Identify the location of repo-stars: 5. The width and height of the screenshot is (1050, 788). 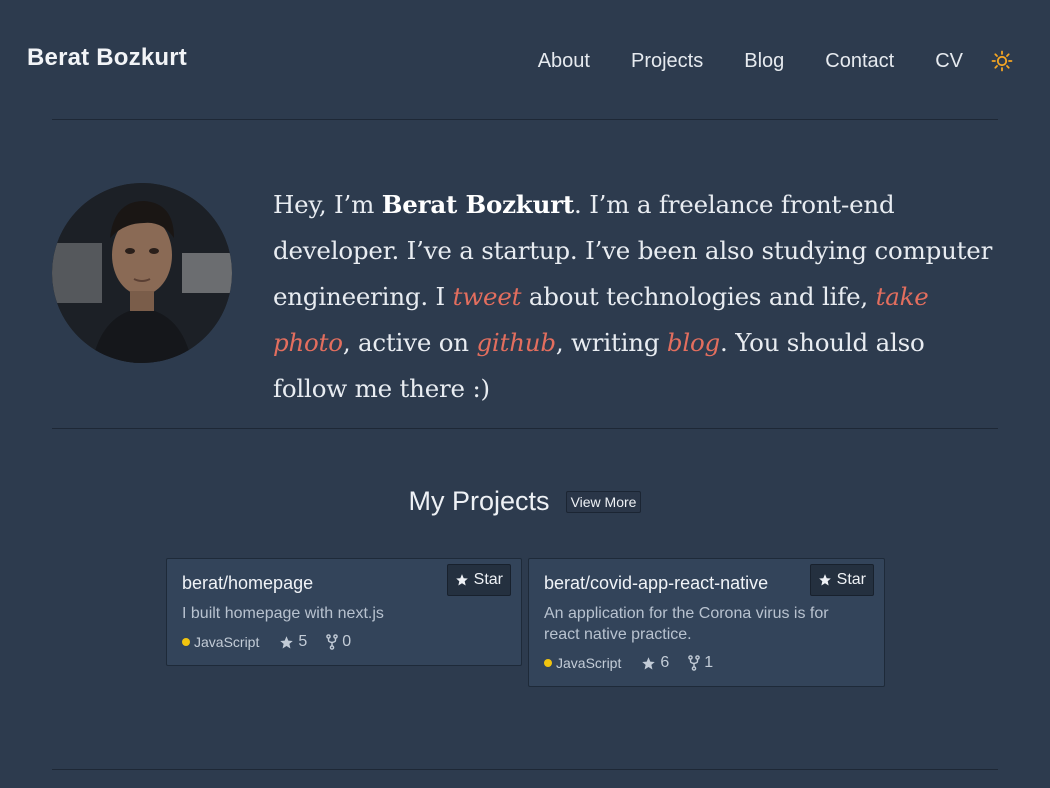
(293, 642).